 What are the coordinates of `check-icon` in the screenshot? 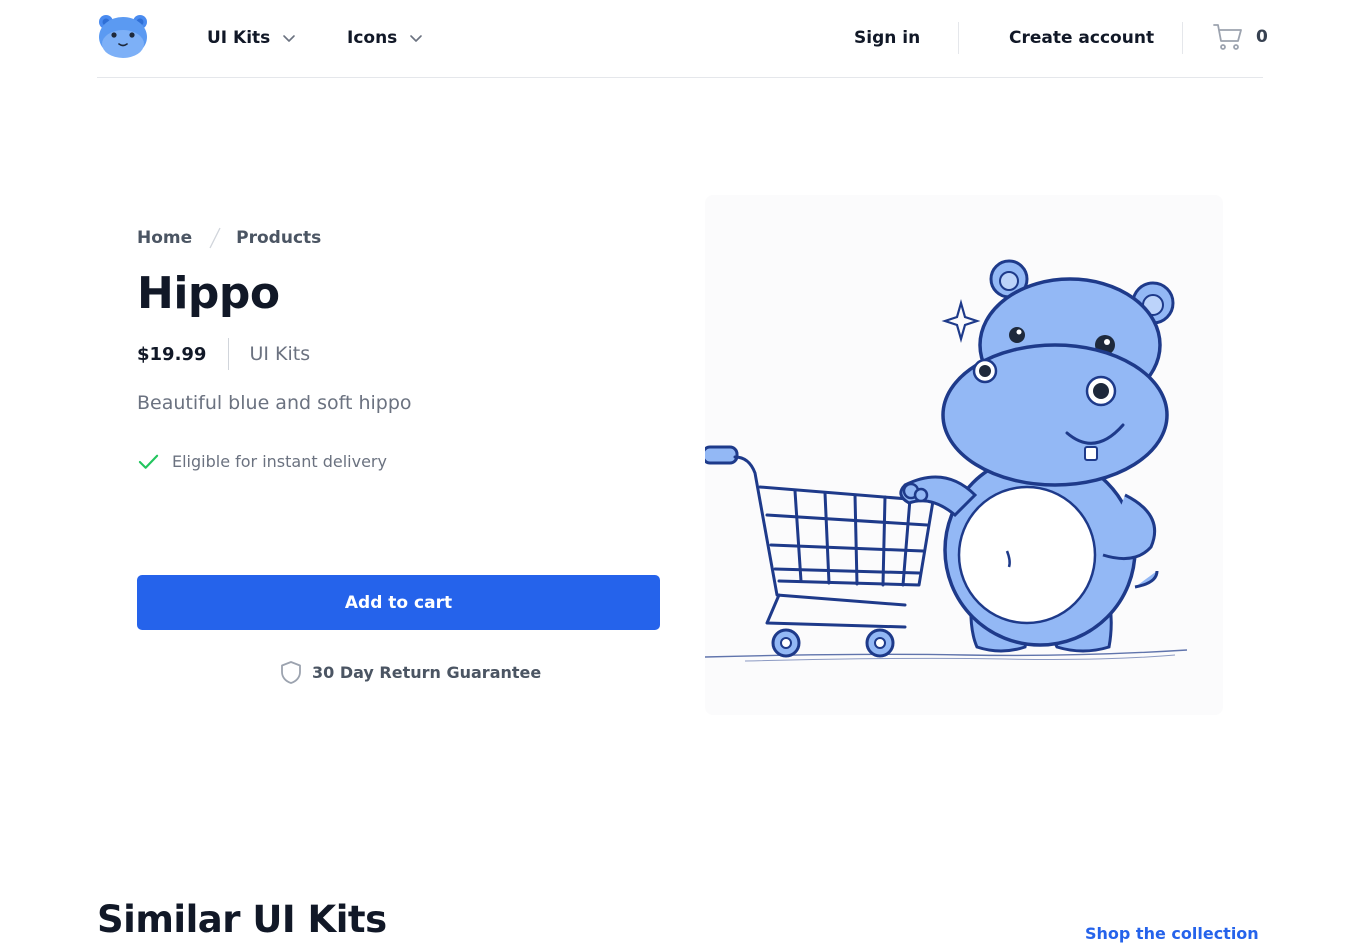 It's located at (148, 461).